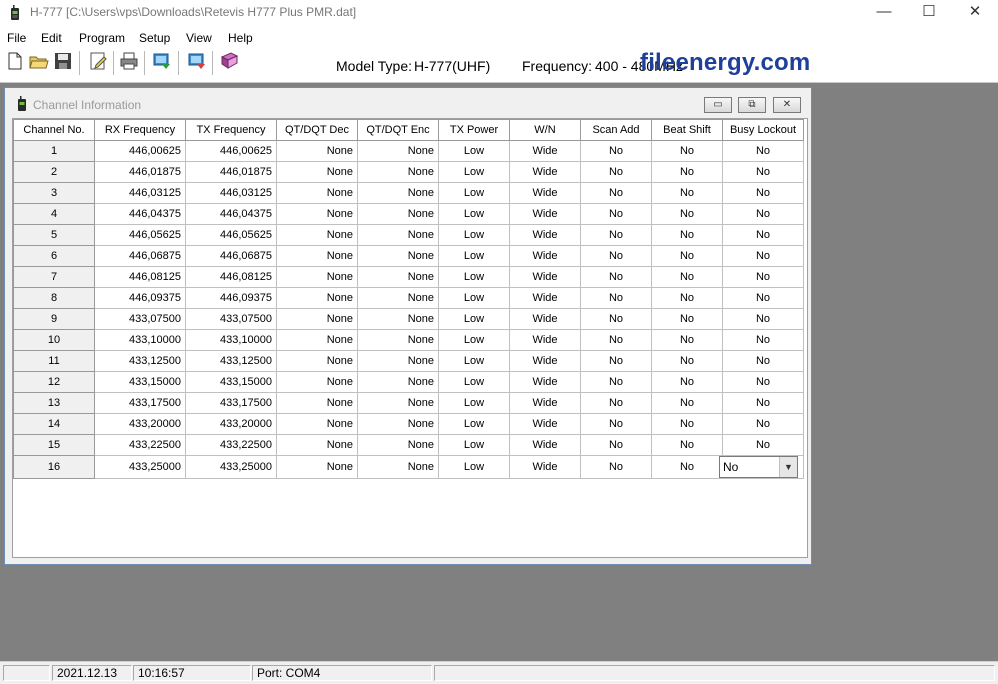 This screenshot has height=684, width=998. Describe the element at coordinates (140, 319) in the screenshot. I see `table-cell: 433,07500` at that location.